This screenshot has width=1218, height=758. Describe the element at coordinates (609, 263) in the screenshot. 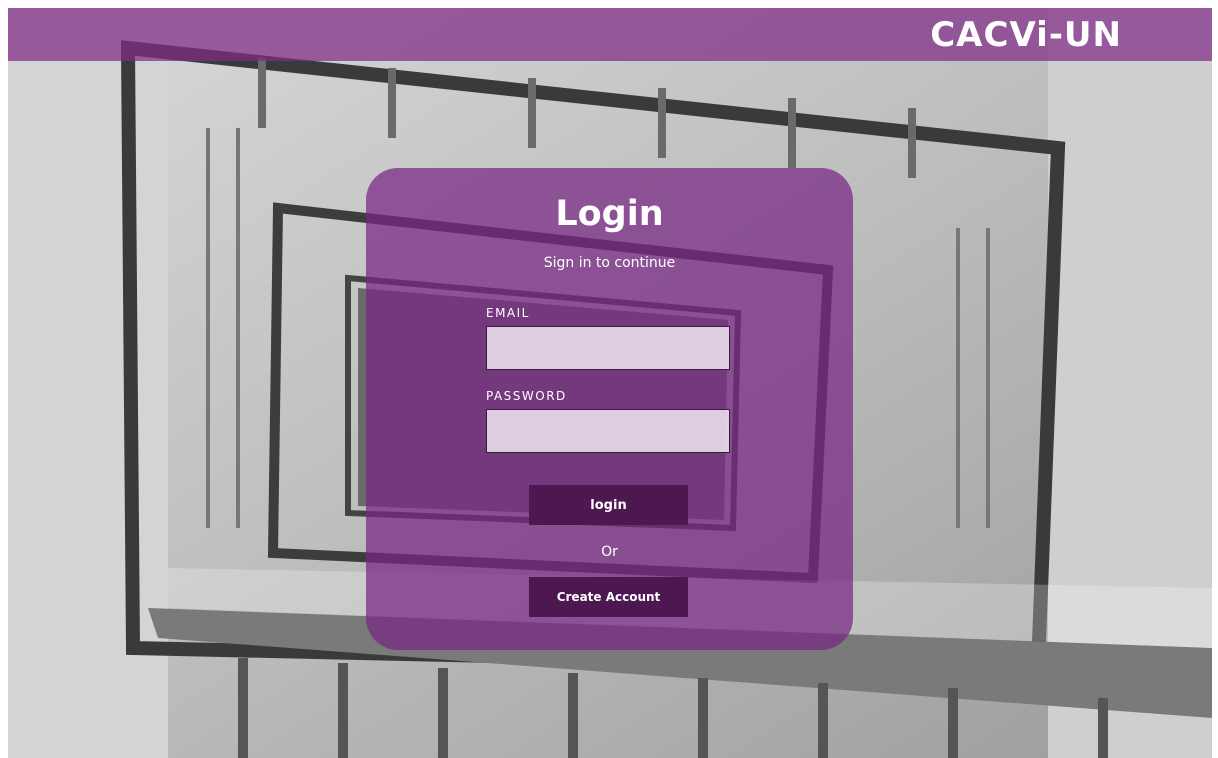

I see `login-subtitle: Sign in to continue` at that location.